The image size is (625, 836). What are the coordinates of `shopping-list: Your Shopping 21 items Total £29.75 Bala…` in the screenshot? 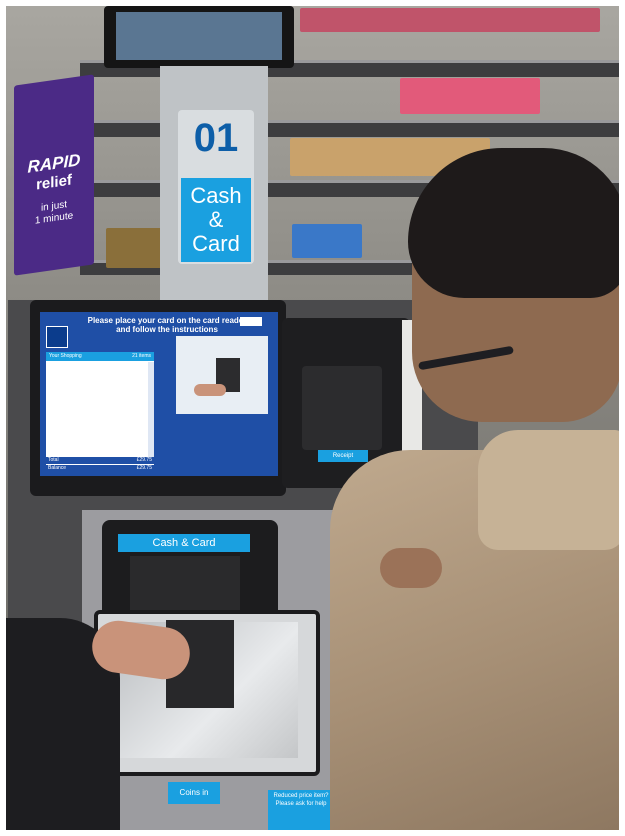 It's located at (100, 412).